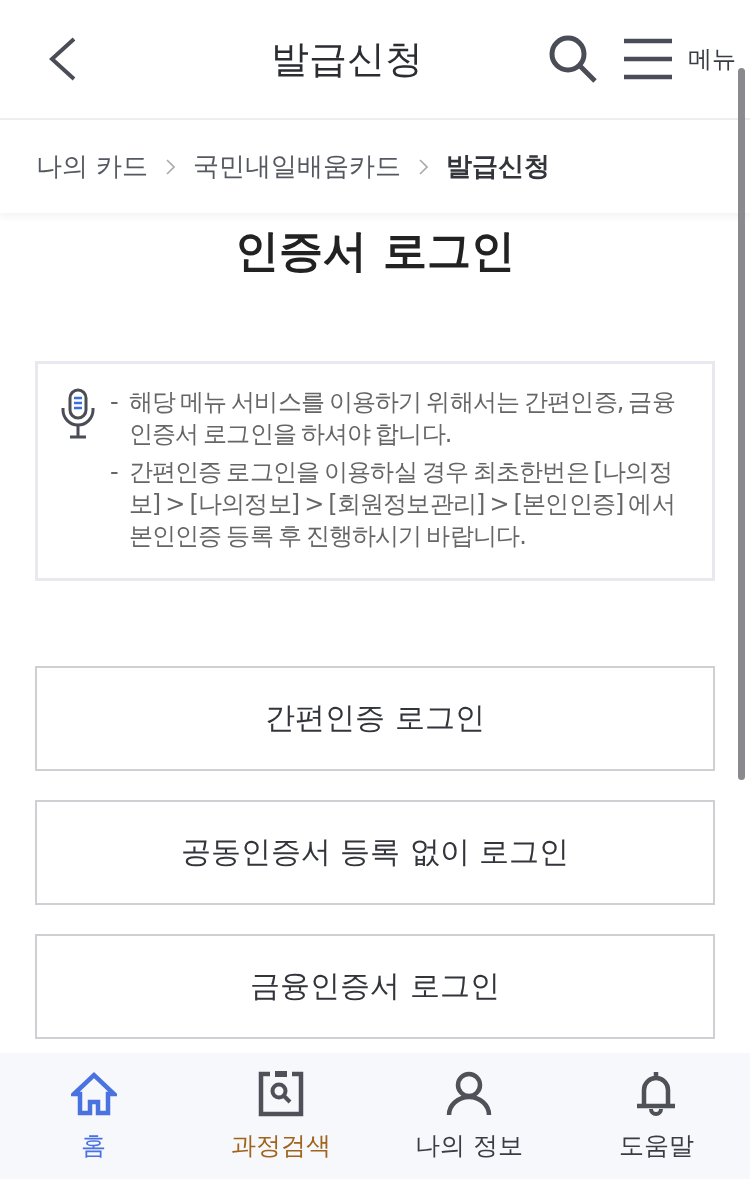 Image resolution: width=750 pixels, height=1179 pixels. What do you see at coordinates (468, 1094) in the screenshot?
I see `person-icon` at bounding box center [468, 1094].